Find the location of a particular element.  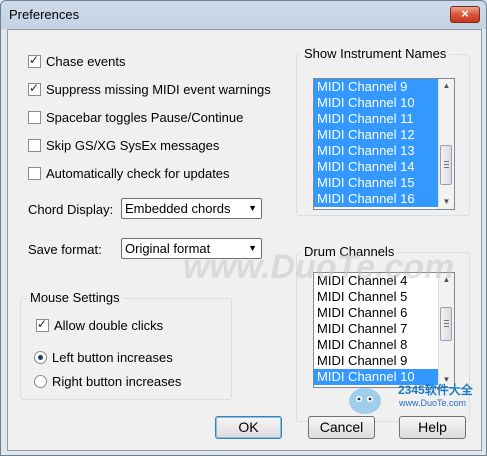

suppress-warnings-checkbox: ✓ is located at coordinates (34, 88).